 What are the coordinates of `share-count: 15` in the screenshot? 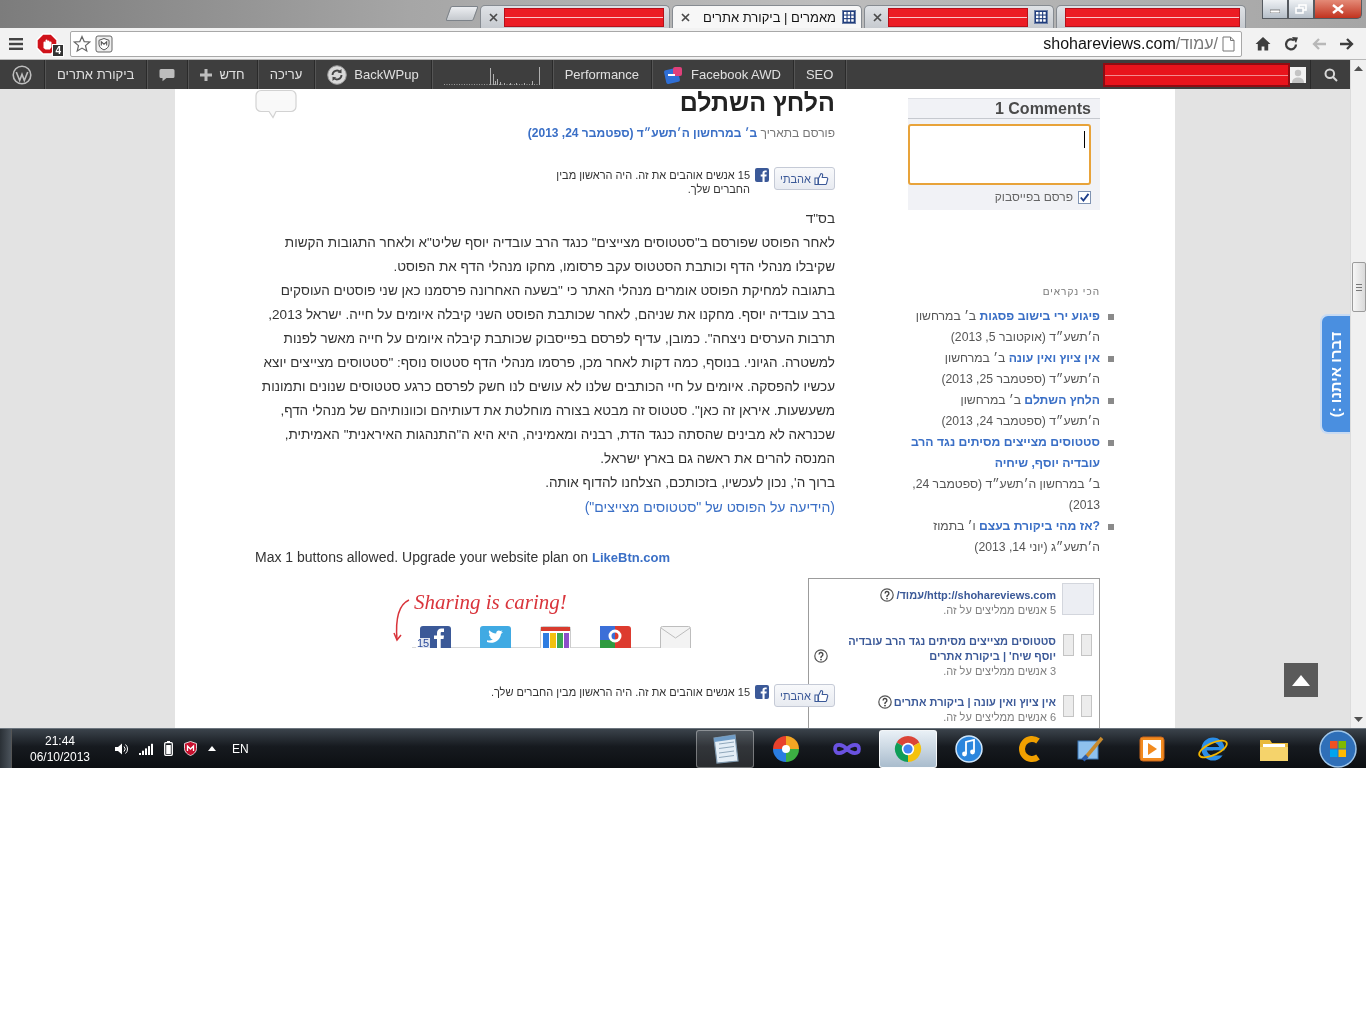 It's located at (423, 643).